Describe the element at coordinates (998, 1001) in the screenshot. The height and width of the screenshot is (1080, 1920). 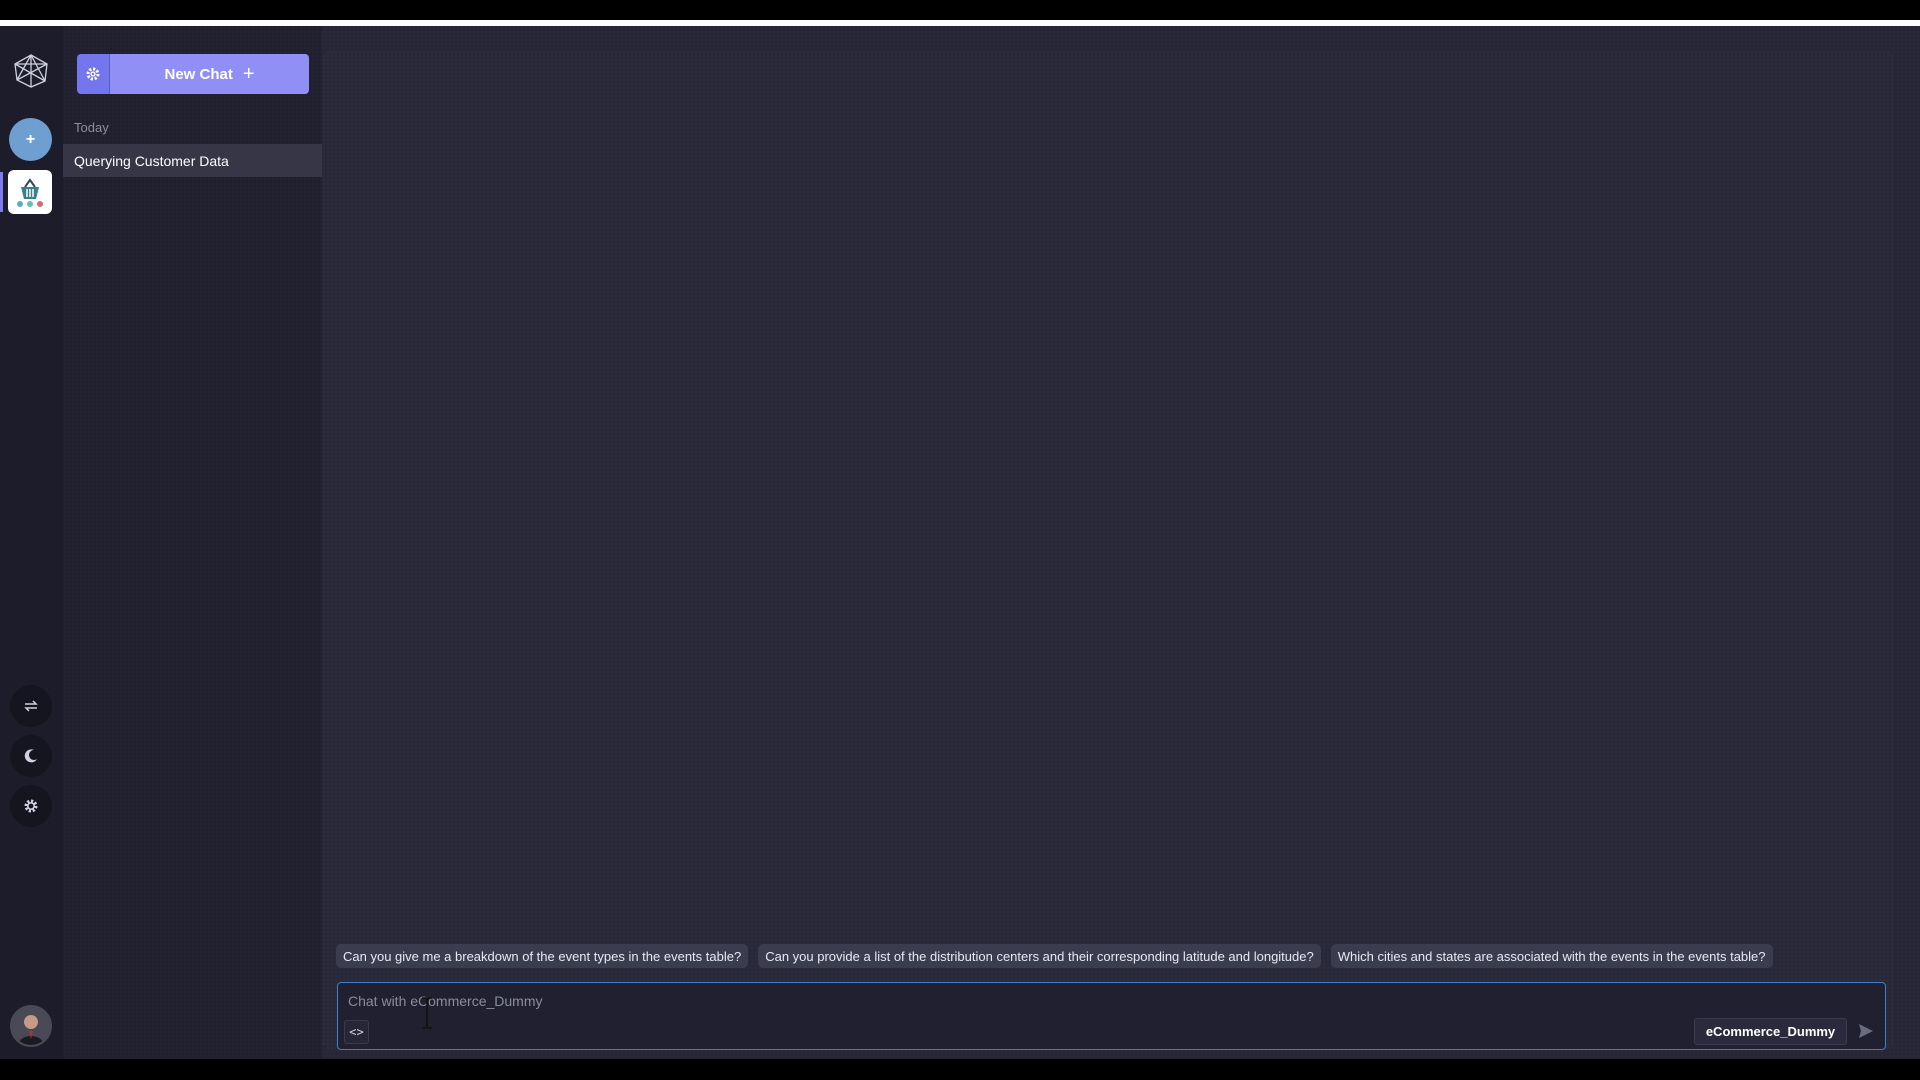
I see `chat-input` at that location.